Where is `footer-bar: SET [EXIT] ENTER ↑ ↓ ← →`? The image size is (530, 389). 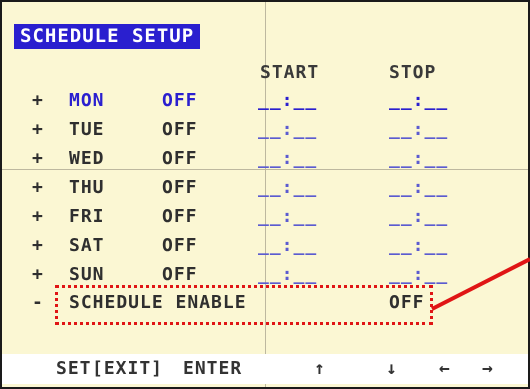
footer-bar: SET [EXIT] ENTER ↑ ↓ ← → is located at coordinates (265, 369).